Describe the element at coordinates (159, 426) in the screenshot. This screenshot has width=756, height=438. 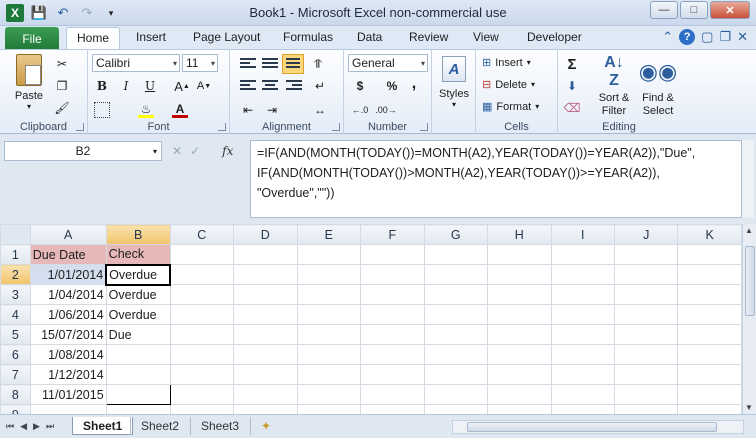
I see `sheet-tab-sheet2: Sheet2` at that location.